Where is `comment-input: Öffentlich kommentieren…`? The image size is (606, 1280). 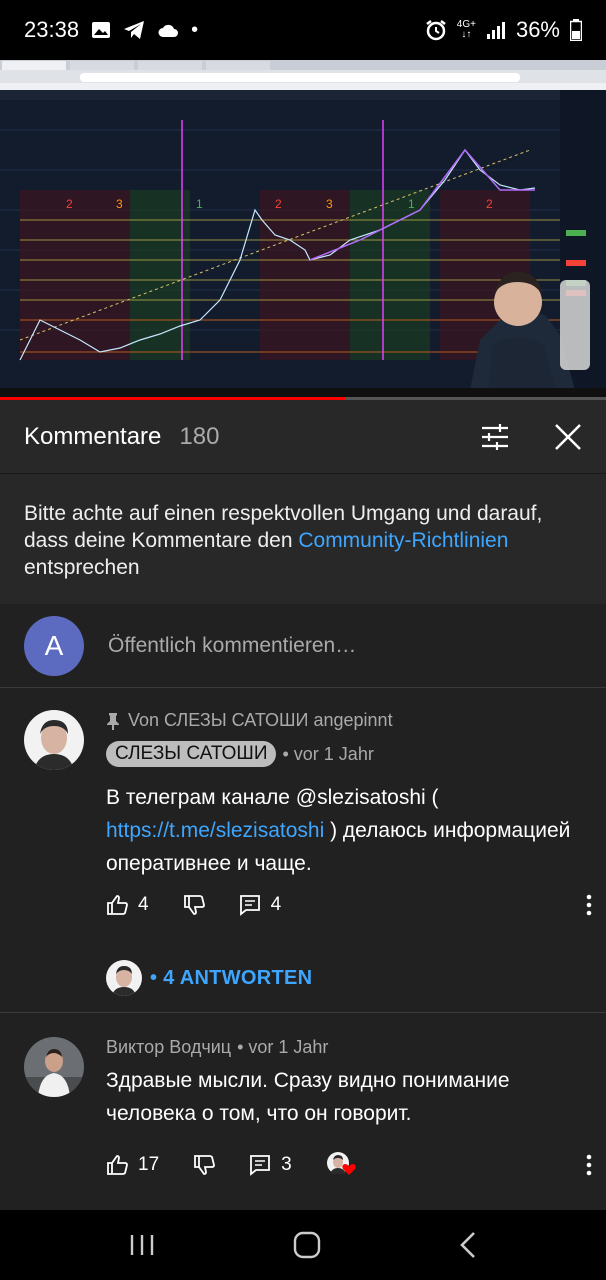 comment-input: Öffentlich kommentieren… is located at coordinates (232, 646).